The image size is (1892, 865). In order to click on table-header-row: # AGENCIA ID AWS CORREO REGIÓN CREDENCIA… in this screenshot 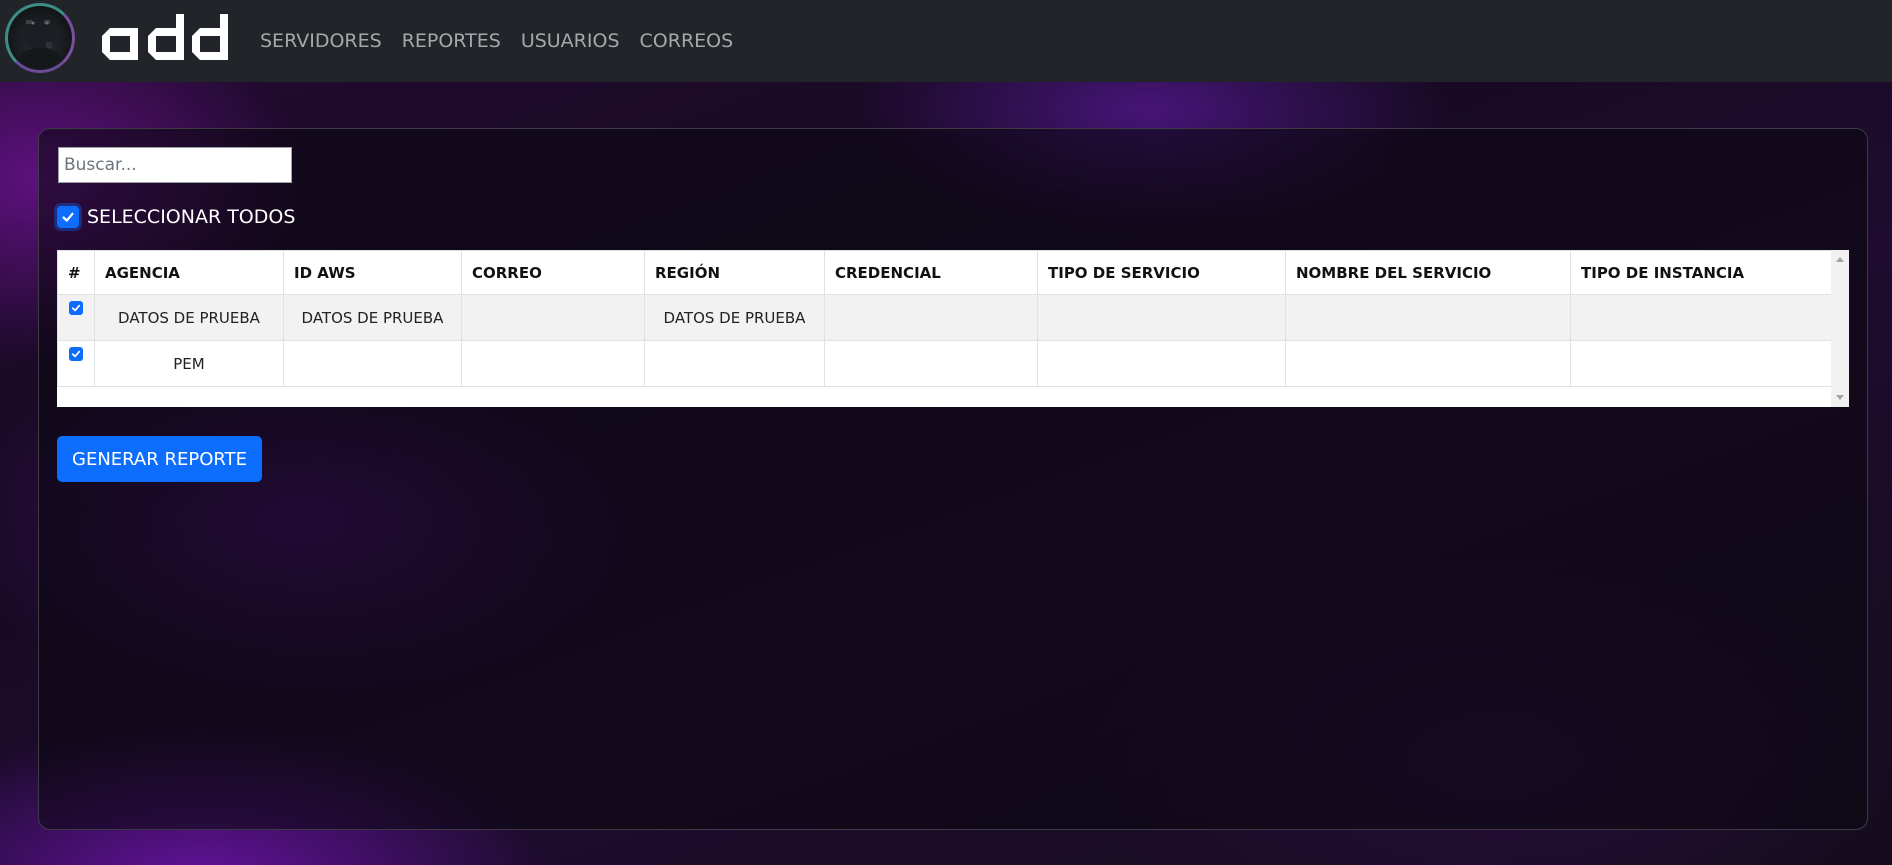, I will do `click(944, 272)`.